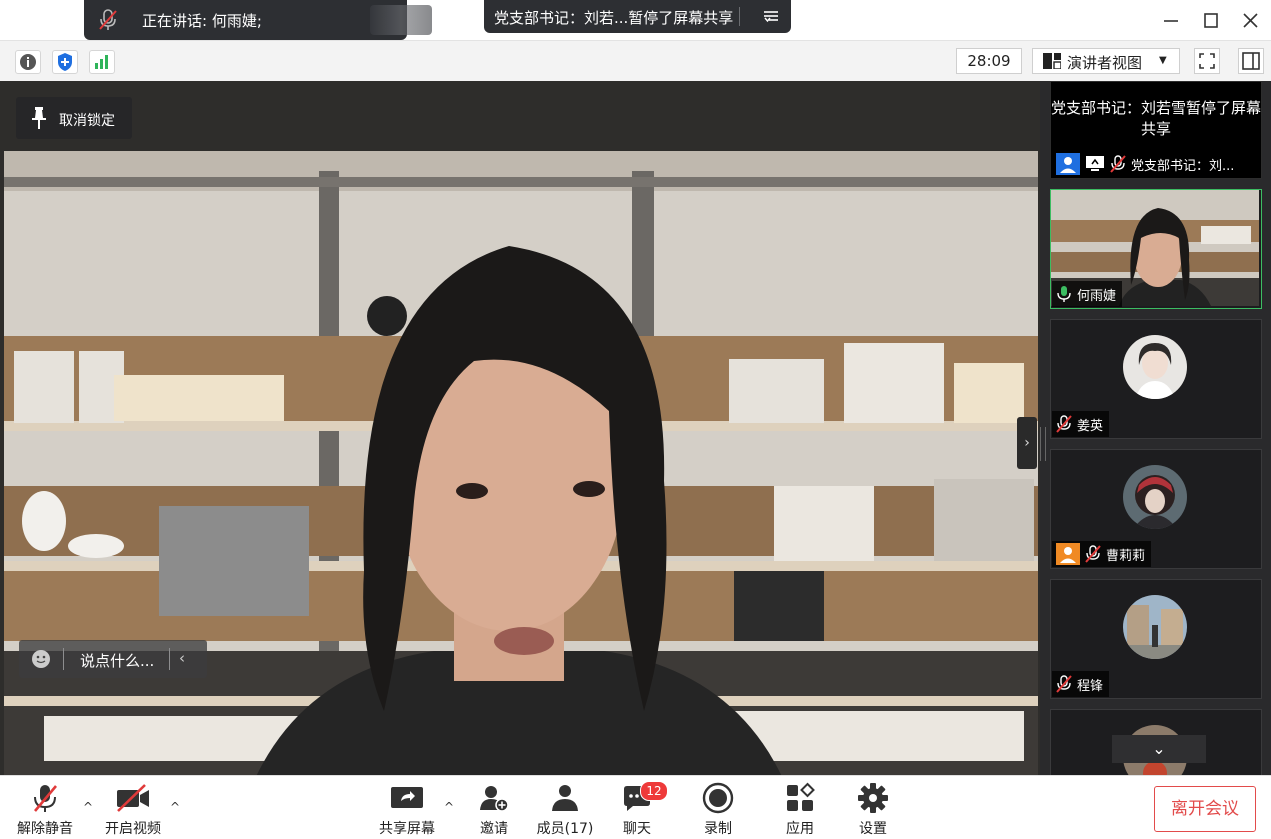  Describe the element at coordinates (1095, 163) in the screenshot. I see `screen-share-icon` at that location.